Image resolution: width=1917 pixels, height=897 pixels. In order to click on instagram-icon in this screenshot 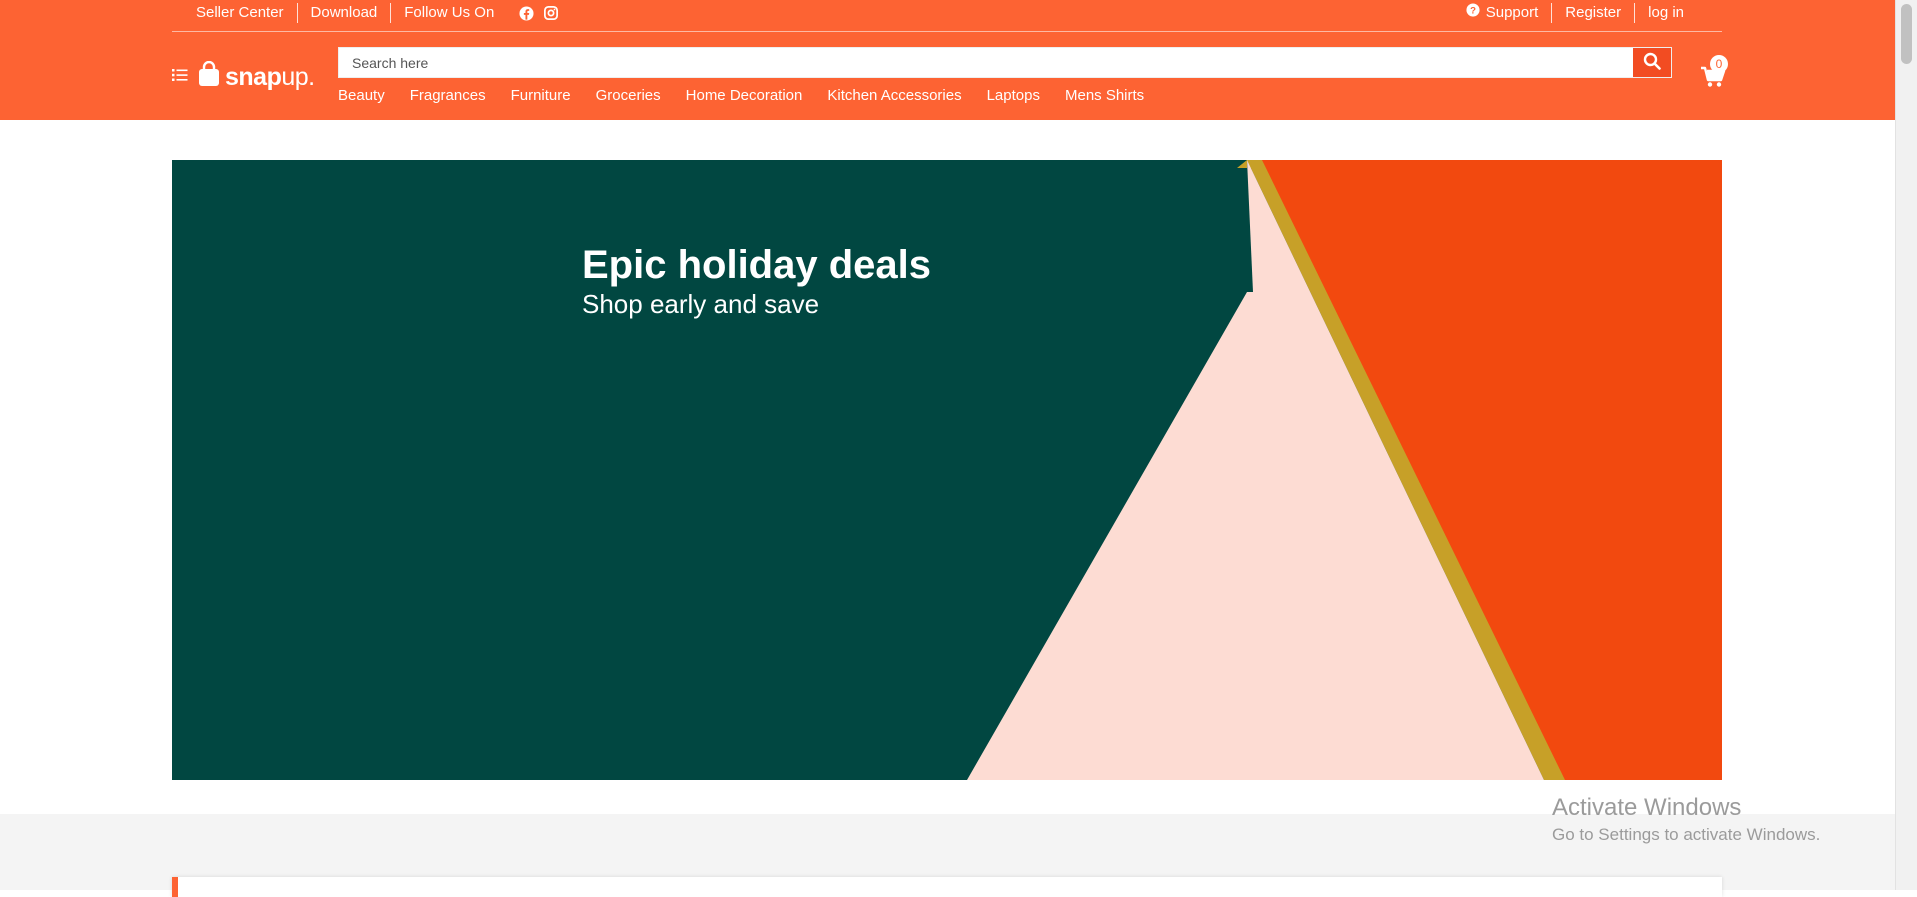, I will do `click(551, 13)`.